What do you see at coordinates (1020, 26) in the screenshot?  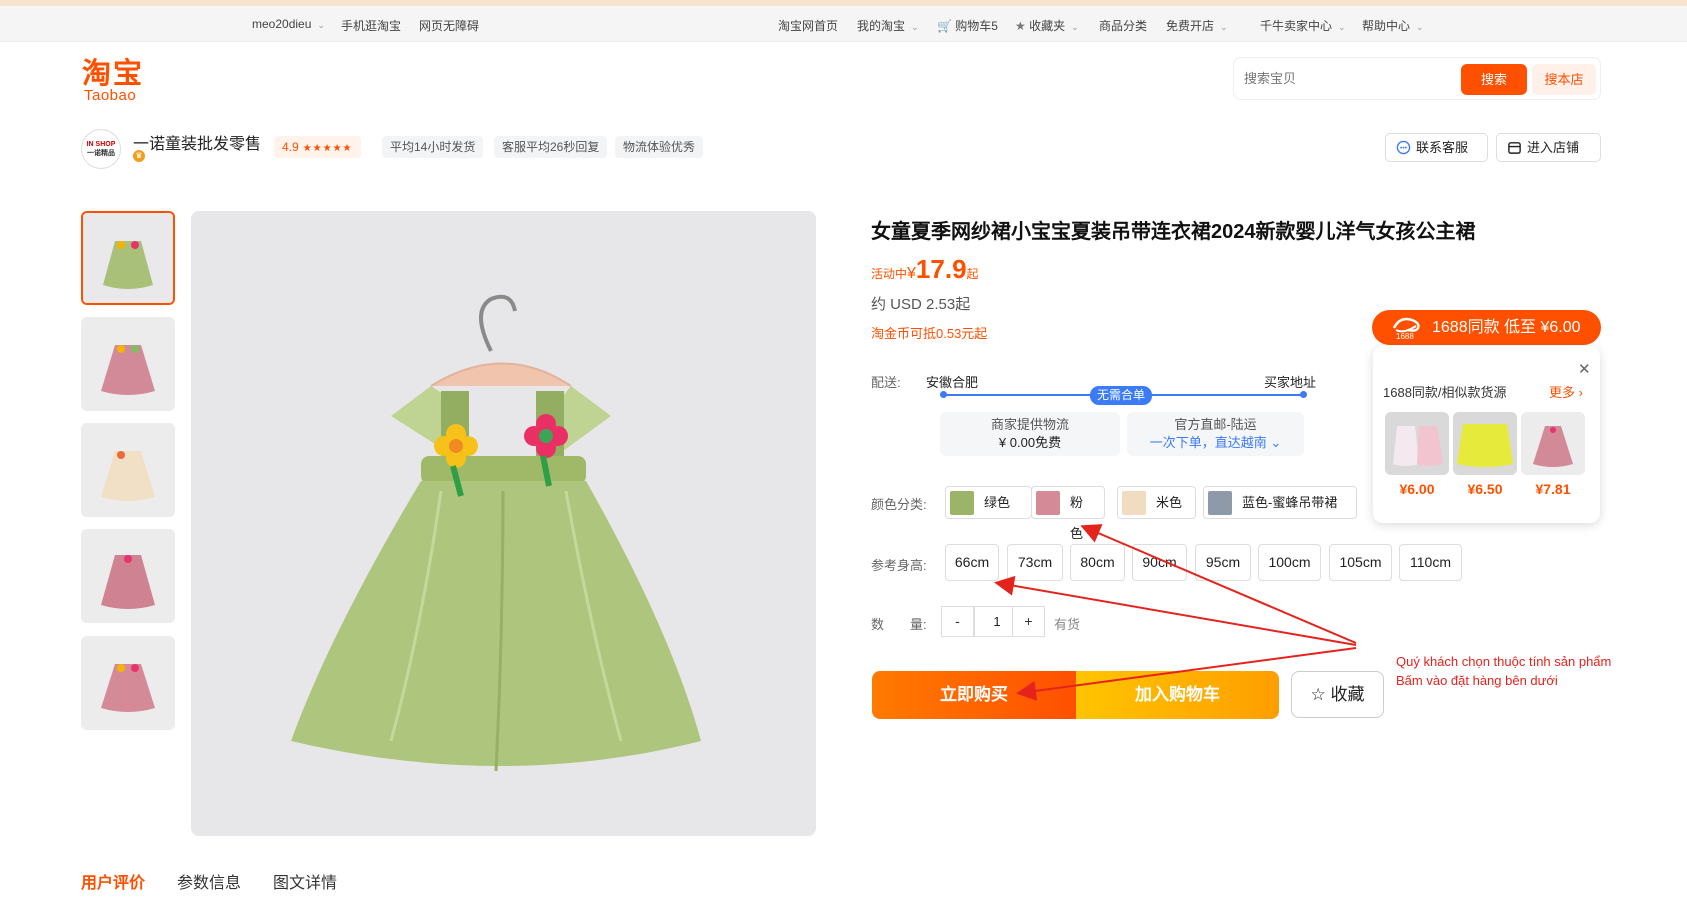 I see `star-icon: ★` at bounding box center [1020, 26].